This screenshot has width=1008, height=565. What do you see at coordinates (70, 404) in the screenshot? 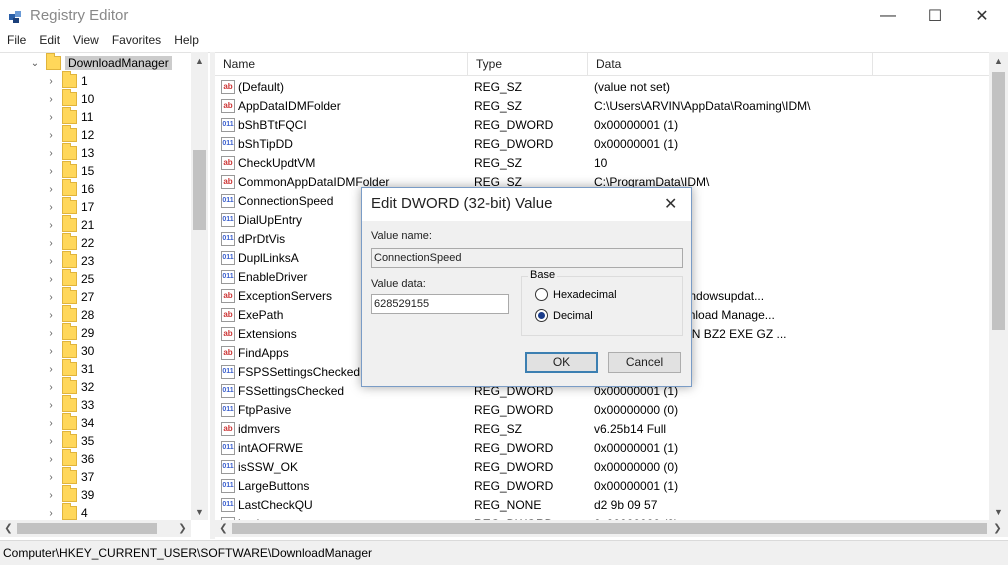
I see `tree-item: › 33` at bounding box center [70, 404].